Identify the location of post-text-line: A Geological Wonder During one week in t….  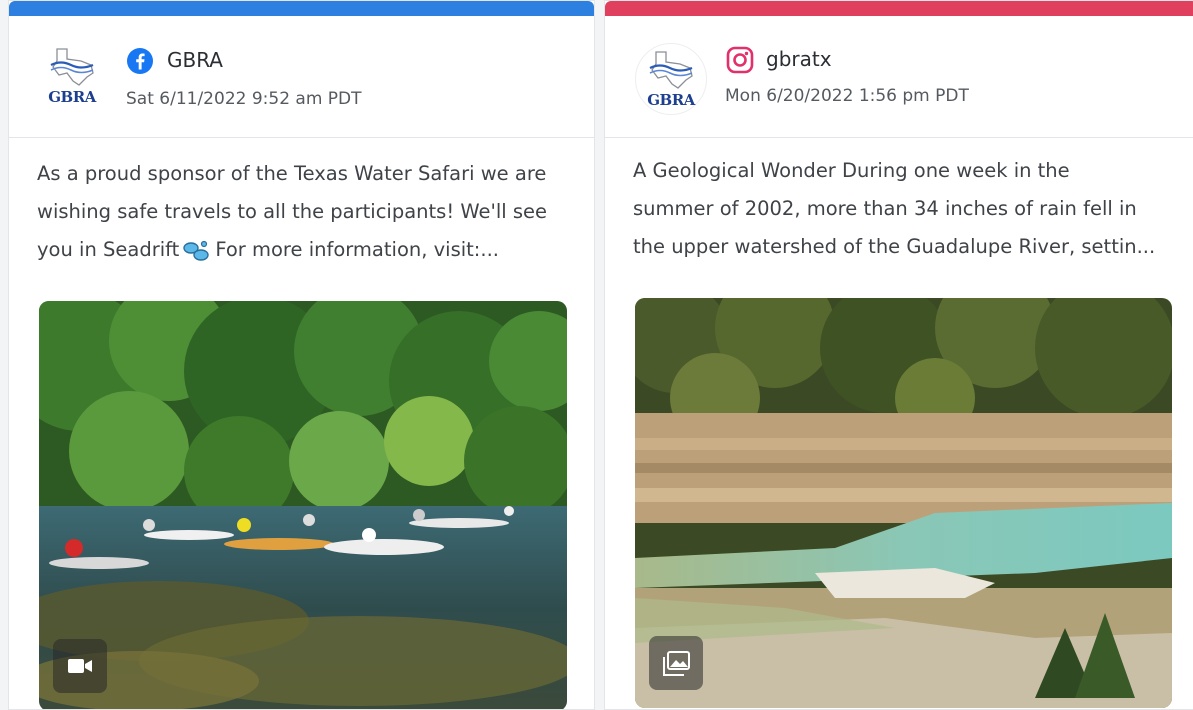
(851, 170).